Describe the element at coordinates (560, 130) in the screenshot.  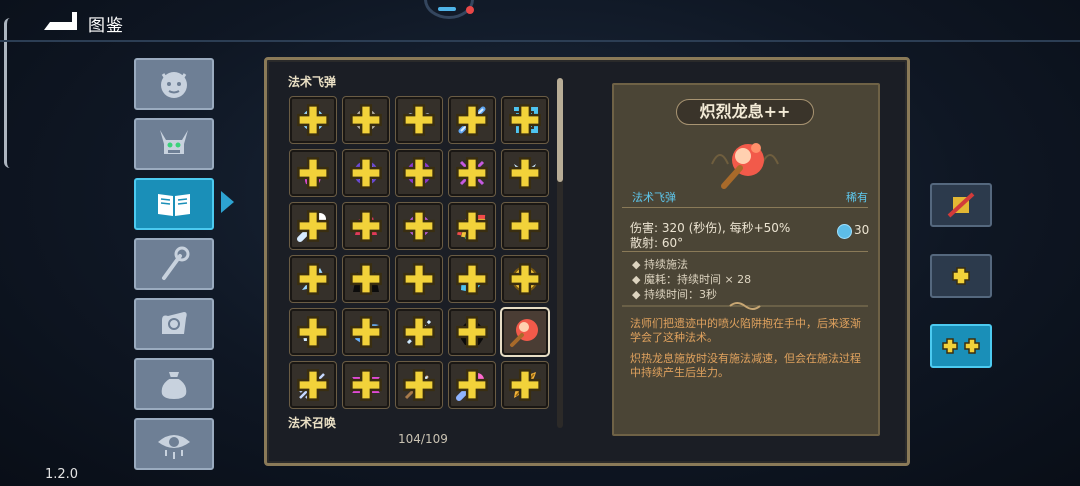
I see `grid-scroll-thumb` at that location.